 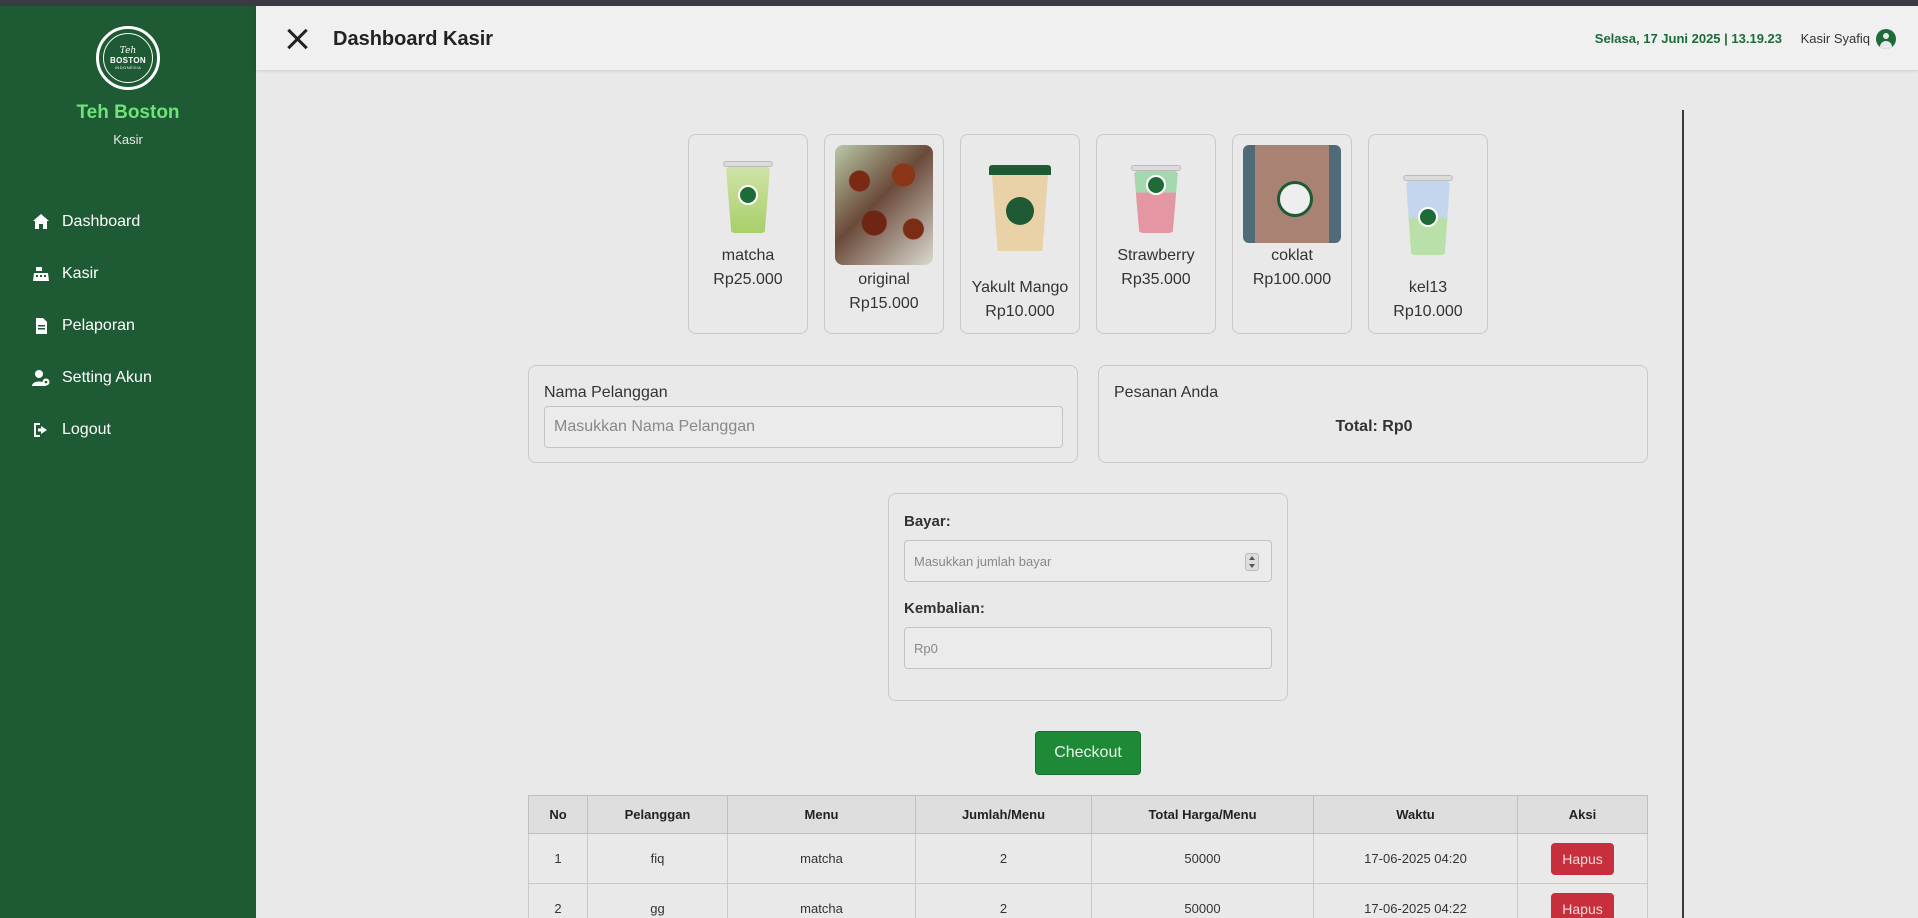 I want to click on sidebar-item-label: Pelaporan, so click(x=98, y=325).